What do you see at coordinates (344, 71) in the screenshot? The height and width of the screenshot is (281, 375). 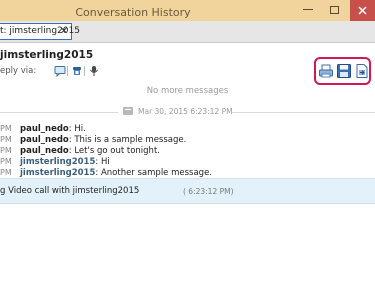 I see `save-icon` at bounding box center [344, 71].